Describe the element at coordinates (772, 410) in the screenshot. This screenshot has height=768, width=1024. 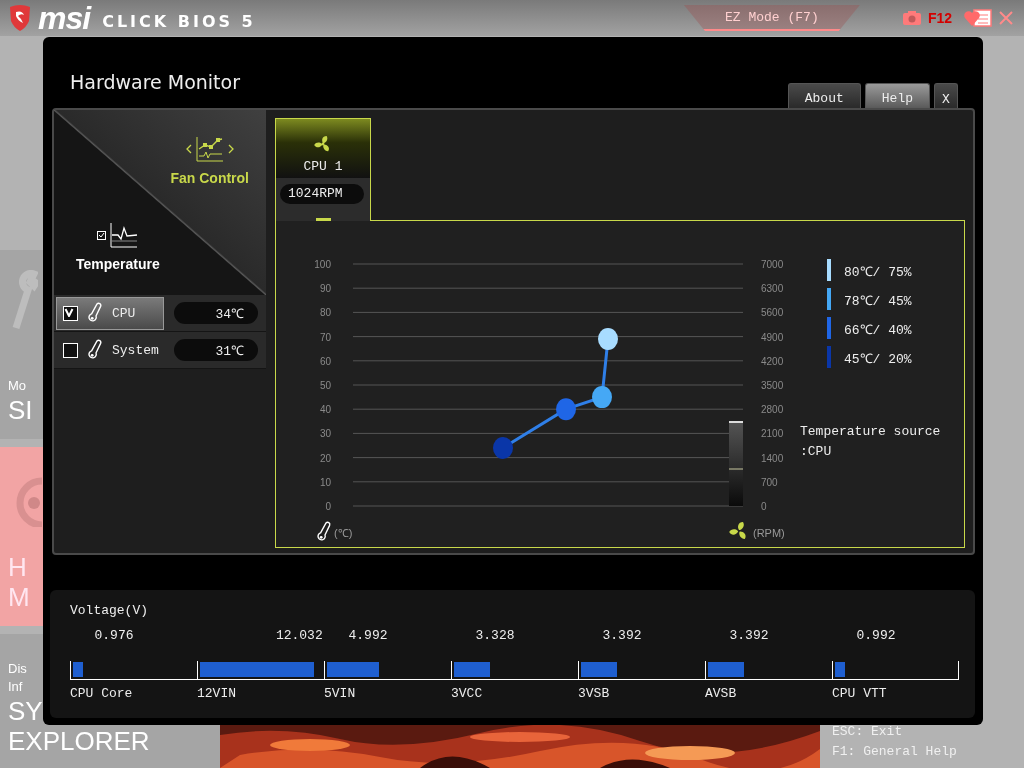
I see `axis-tick-label: 2800` at that location.